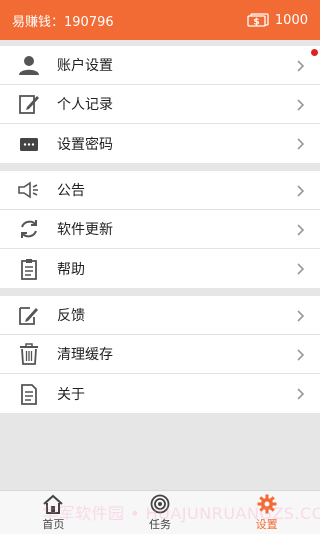 This screenshot has width=320, height=534. Describe the element at coordinates (29, 315) in the screenshot. I see `feedback-edit-icon` at that location.